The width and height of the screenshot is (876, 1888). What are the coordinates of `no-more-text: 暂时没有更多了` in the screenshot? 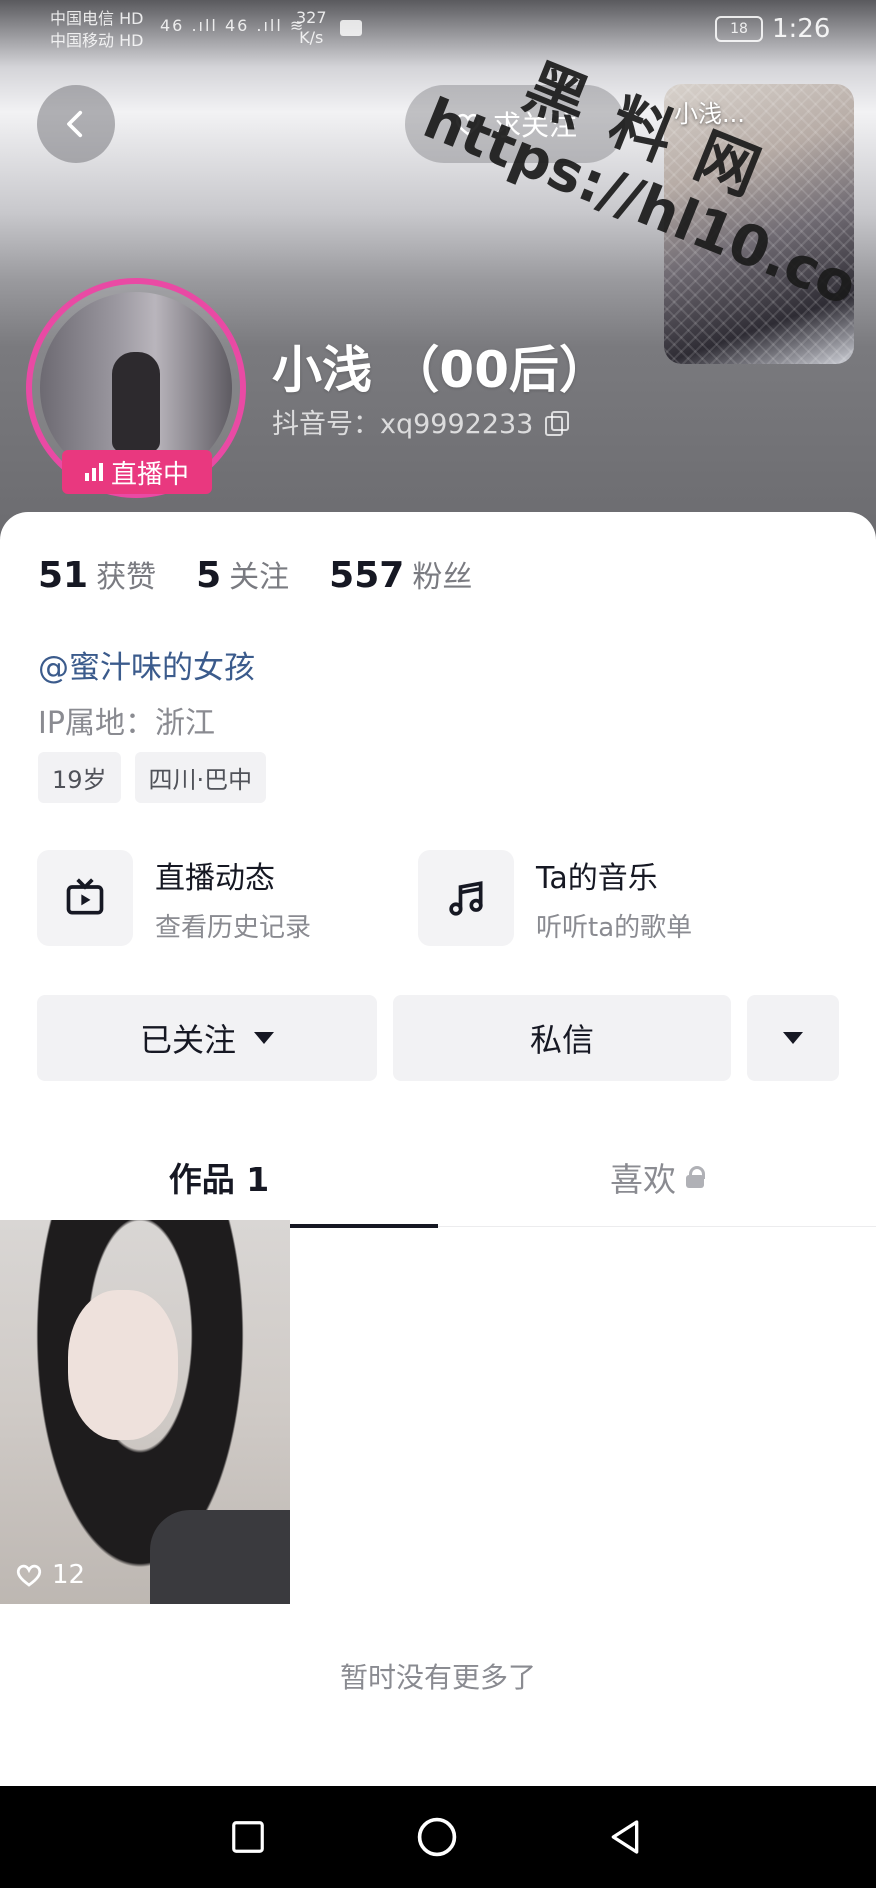 It's located at (437, 1677).